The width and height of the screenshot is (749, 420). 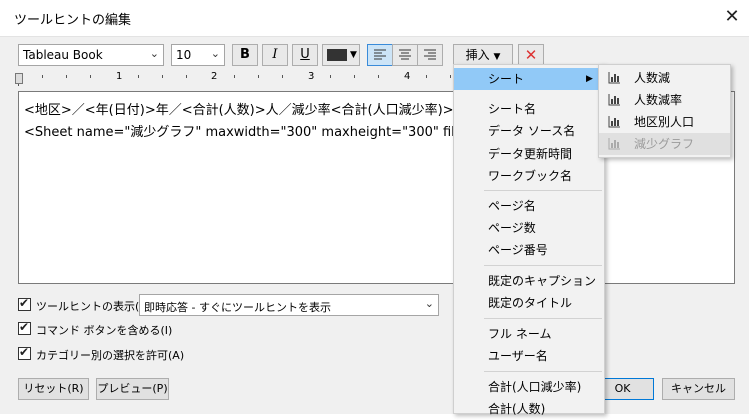 What do you see at coordinates (529, 387) in the screenshot?
I see `menu-item-sum-decline-rate: 合計(人口減少率)` at bounding box center [529, 387].